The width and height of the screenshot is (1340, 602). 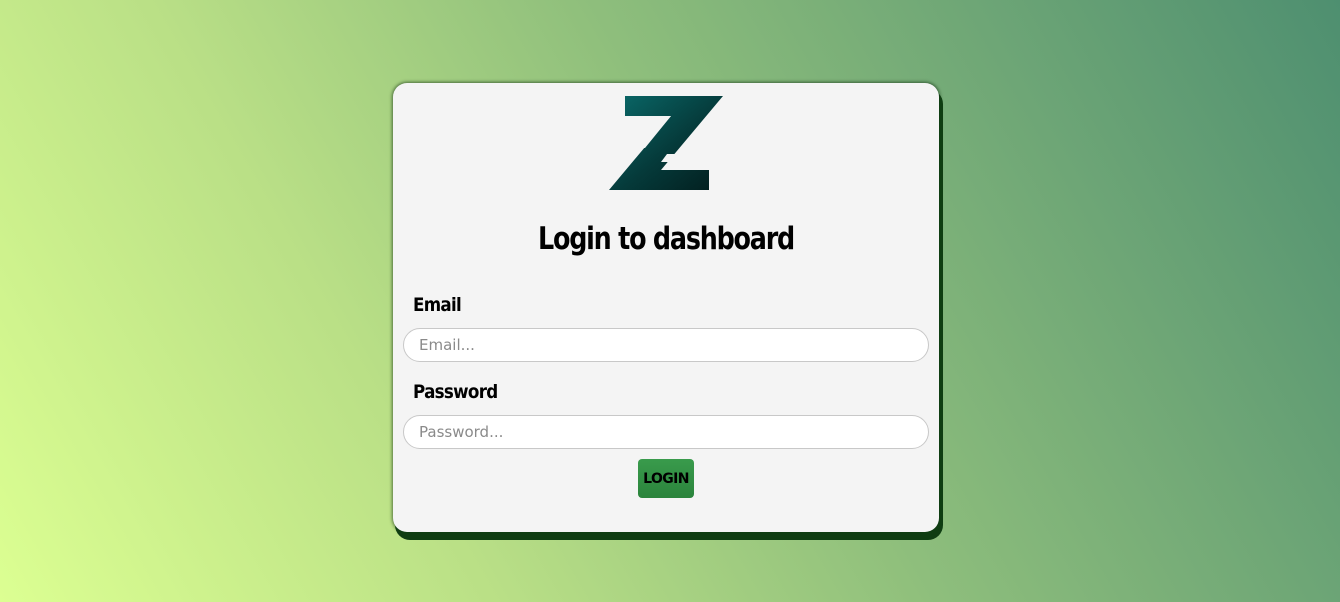 What do you see at coordinates (666, 239) in the screenshot?
I see `page-title: Login to dashboard` at bounding box center [666, 239].